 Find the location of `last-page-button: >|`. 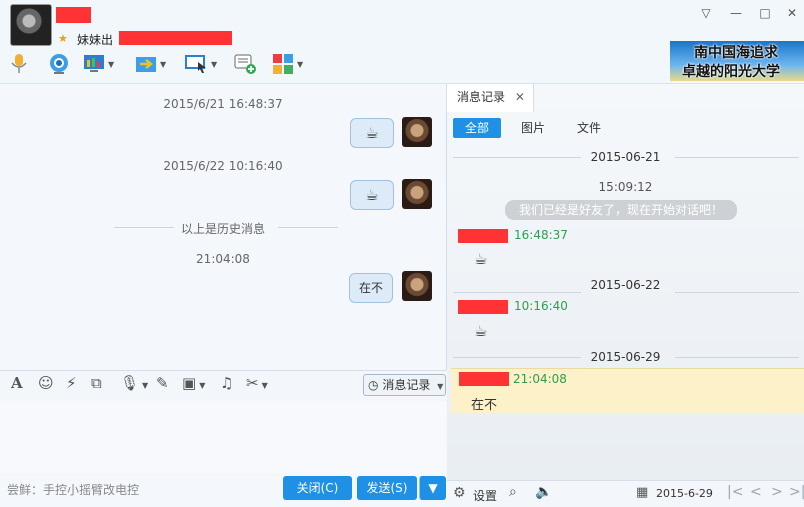

last-page-button: >| is located at coordinates (796, 492).